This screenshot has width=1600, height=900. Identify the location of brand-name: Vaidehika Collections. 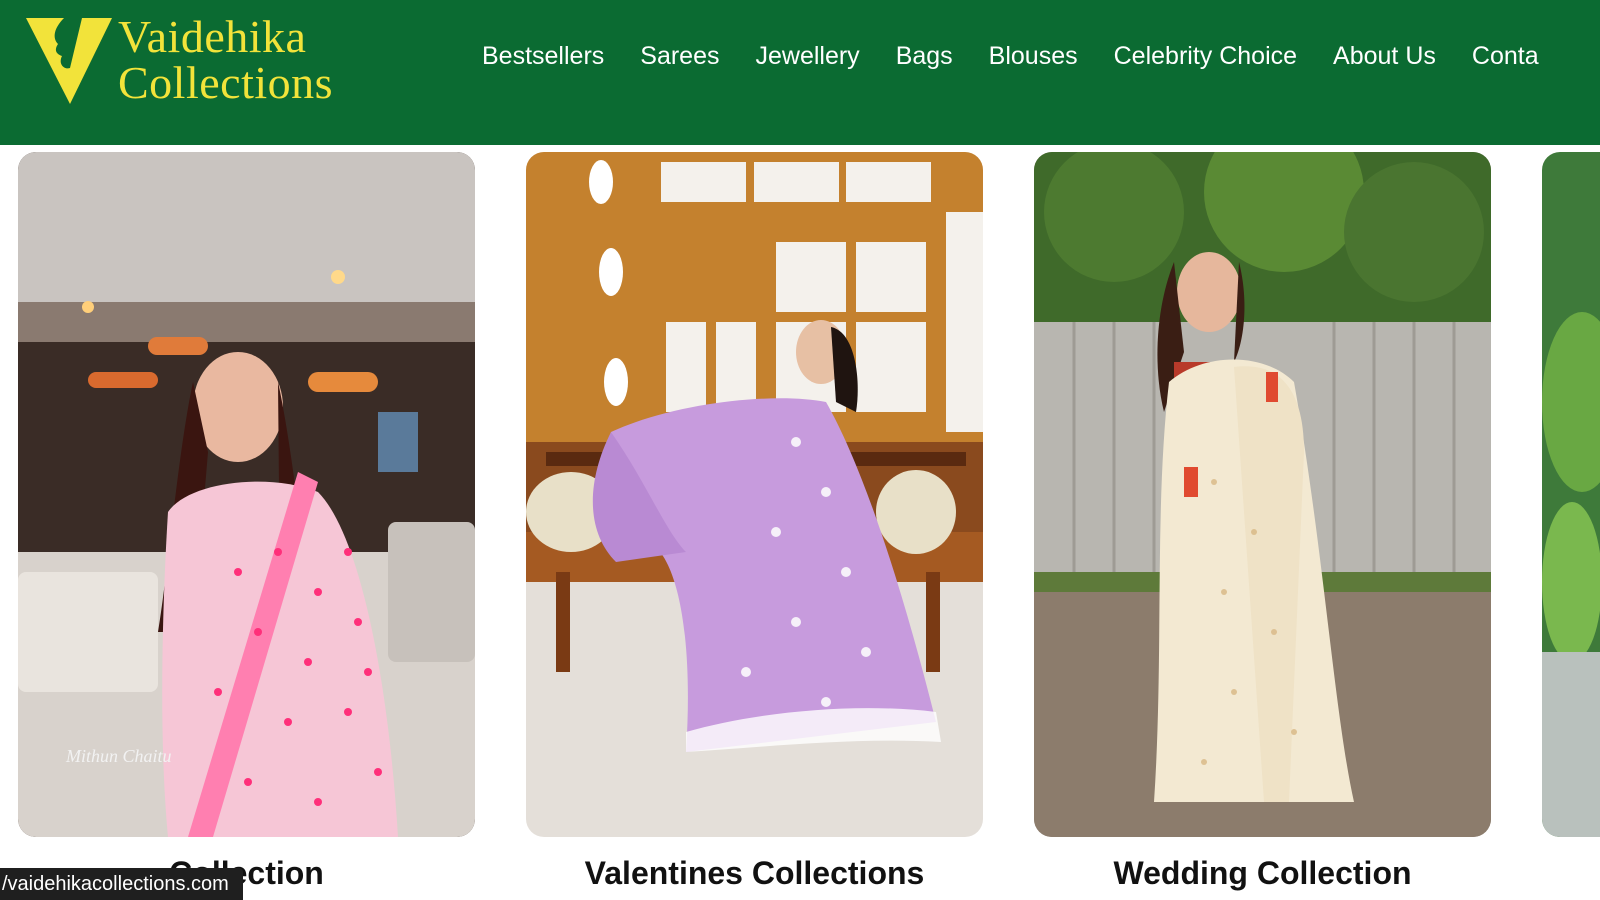
(225, 60).